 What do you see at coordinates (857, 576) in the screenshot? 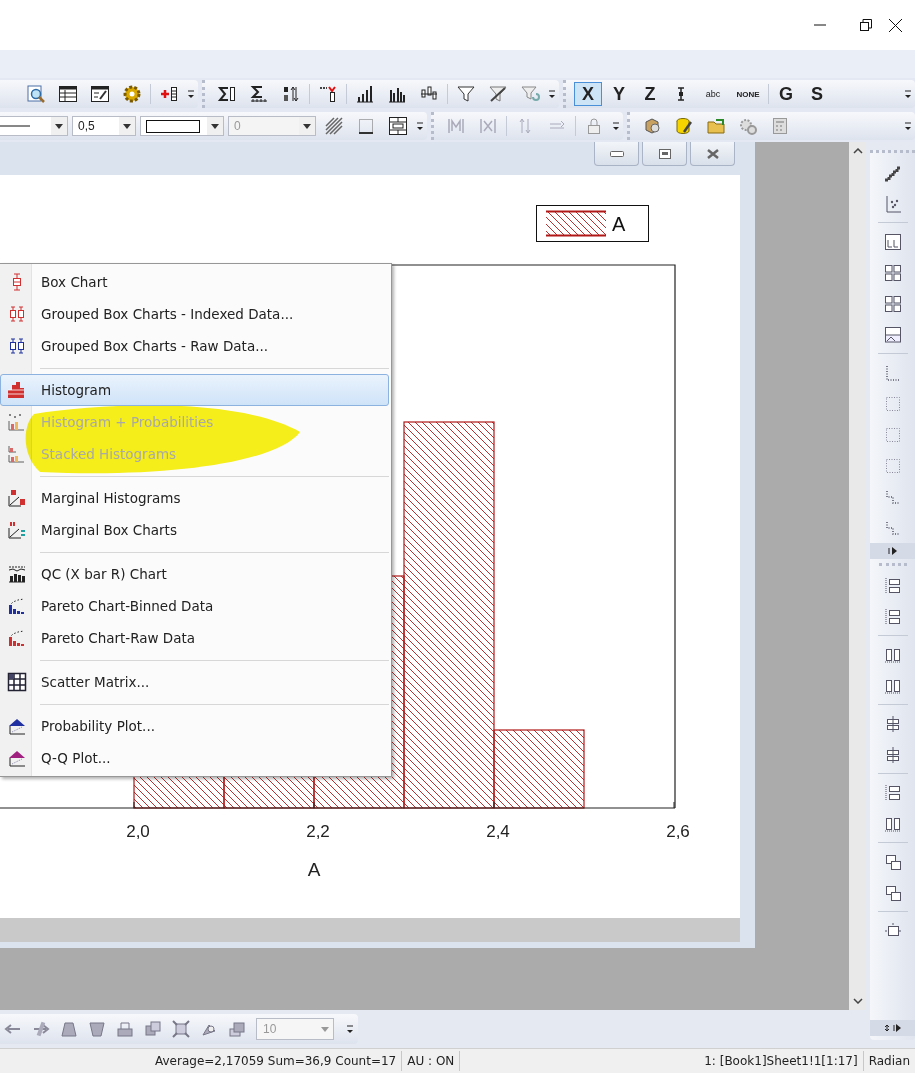
I see `vertical-scrollbar` at bounding box center [857, 576].